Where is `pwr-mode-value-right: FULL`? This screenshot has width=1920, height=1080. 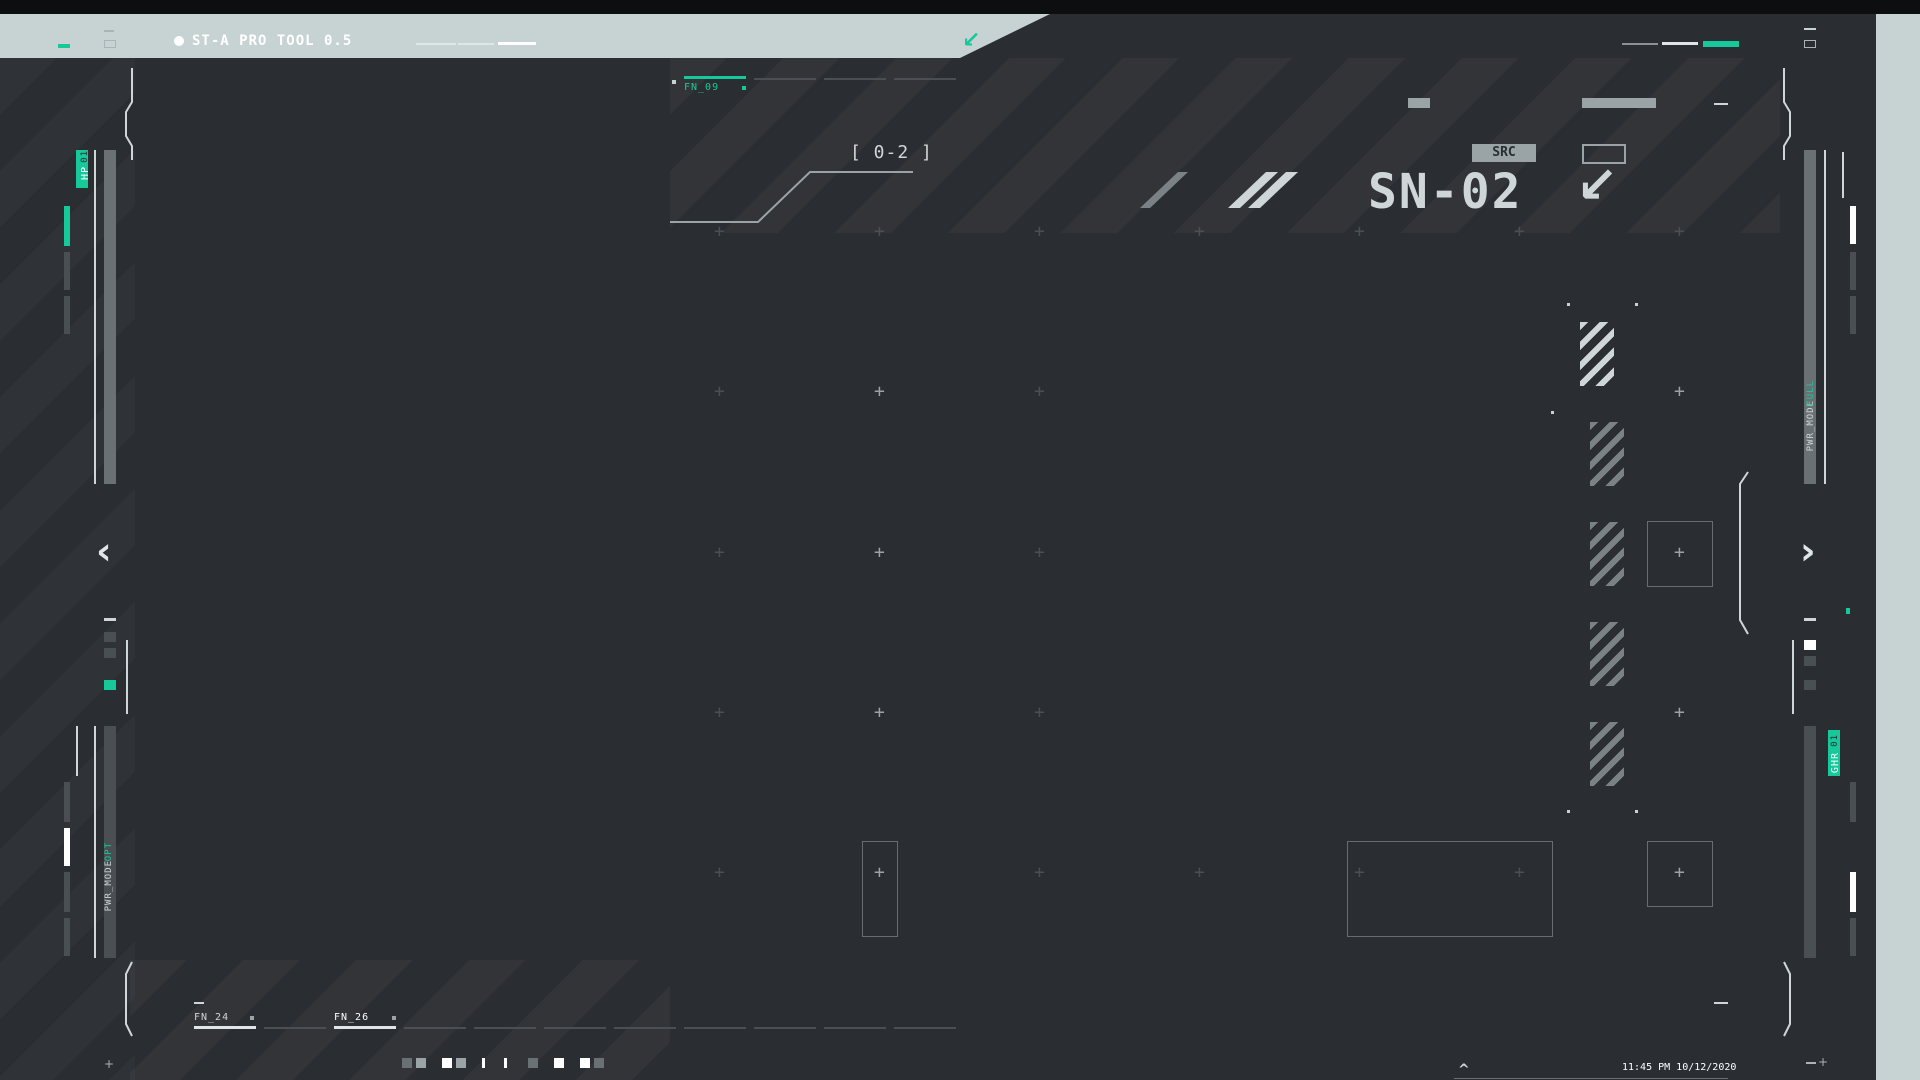
pwr-mode-value-right: FULL is located at coordinates (1811, 393).